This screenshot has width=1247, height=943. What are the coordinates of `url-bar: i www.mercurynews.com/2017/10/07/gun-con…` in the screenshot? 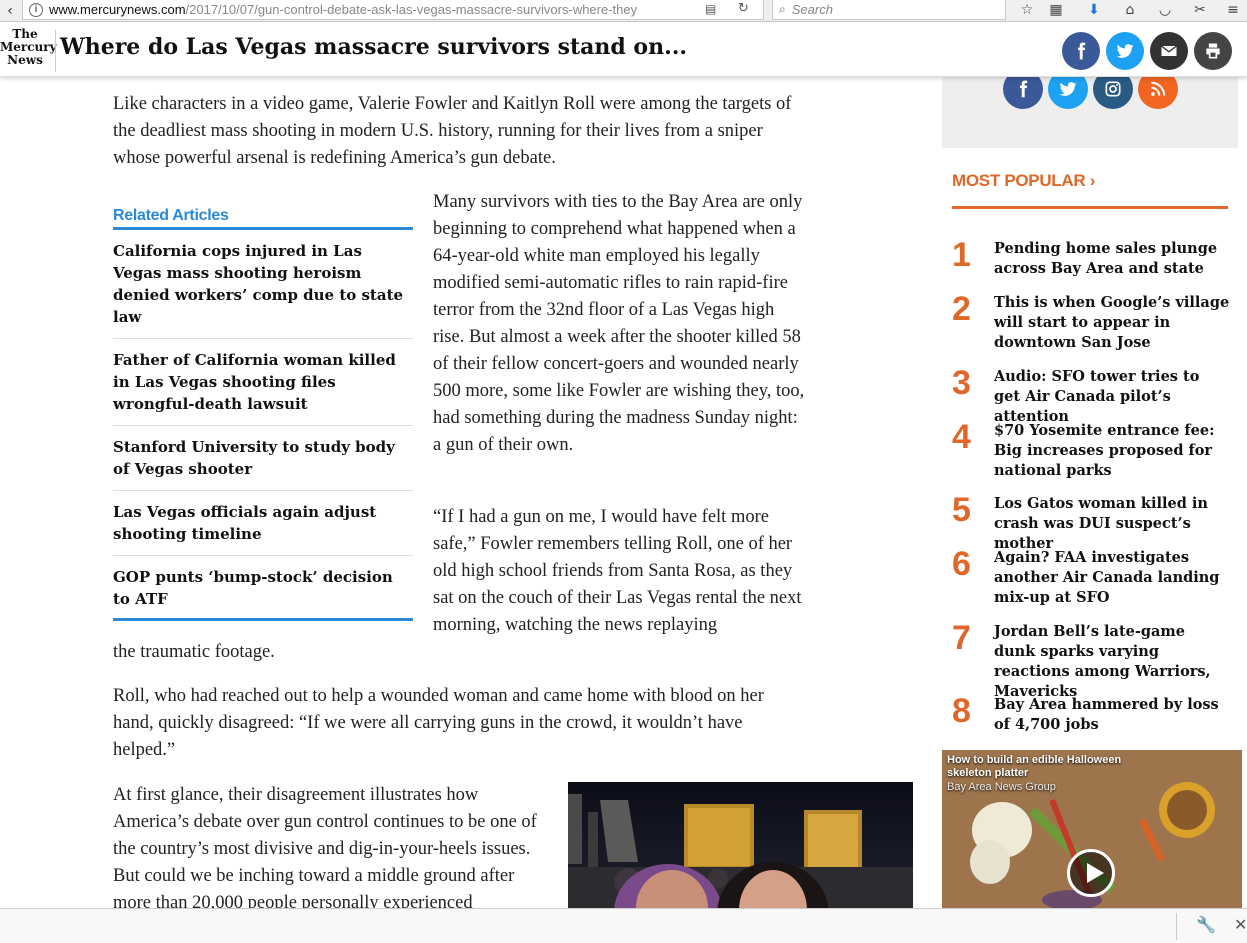 It's located at (393, 10).